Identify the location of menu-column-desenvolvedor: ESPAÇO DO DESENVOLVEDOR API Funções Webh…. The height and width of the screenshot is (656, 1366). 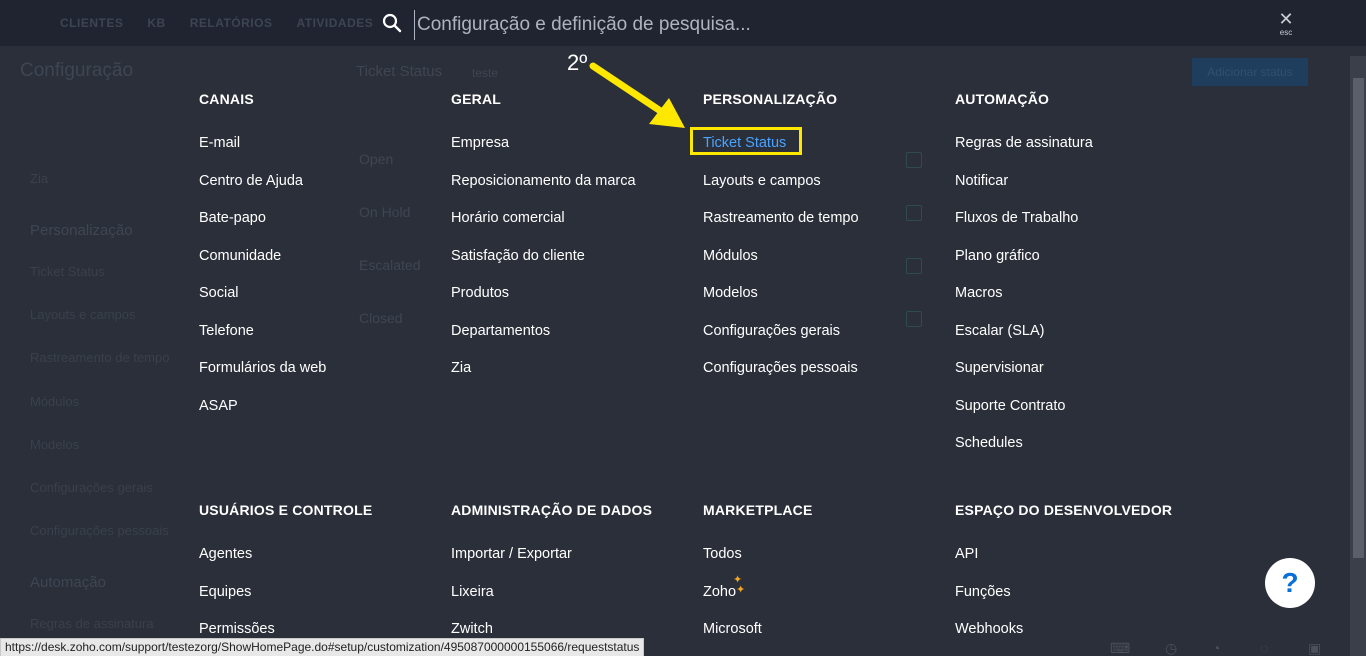
(1080, 579).